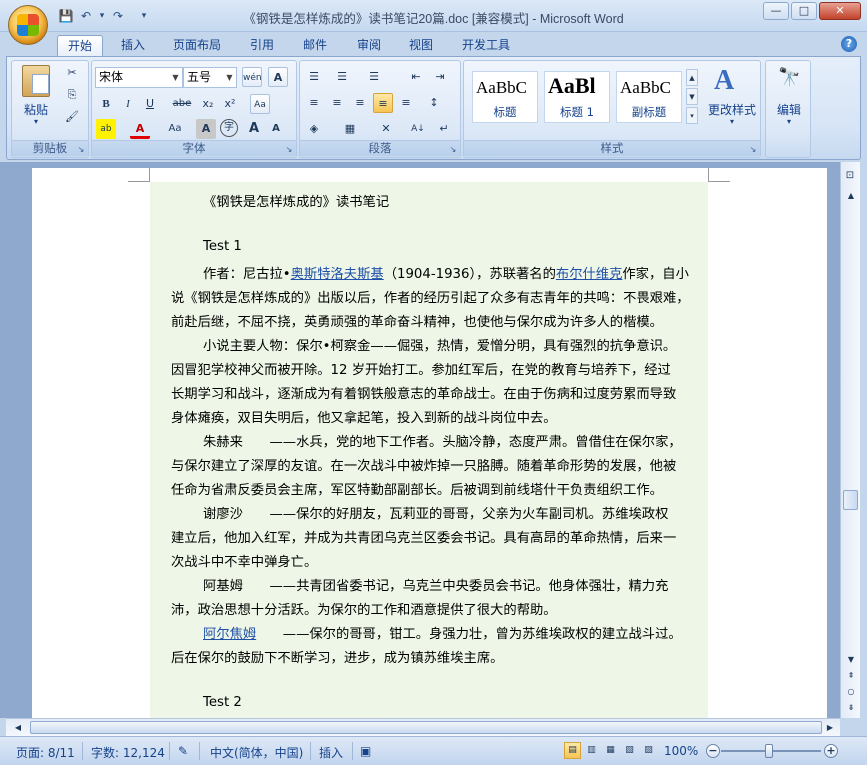  I want to click on styles-scroll-down-icon: ▼, so click(692, 96).